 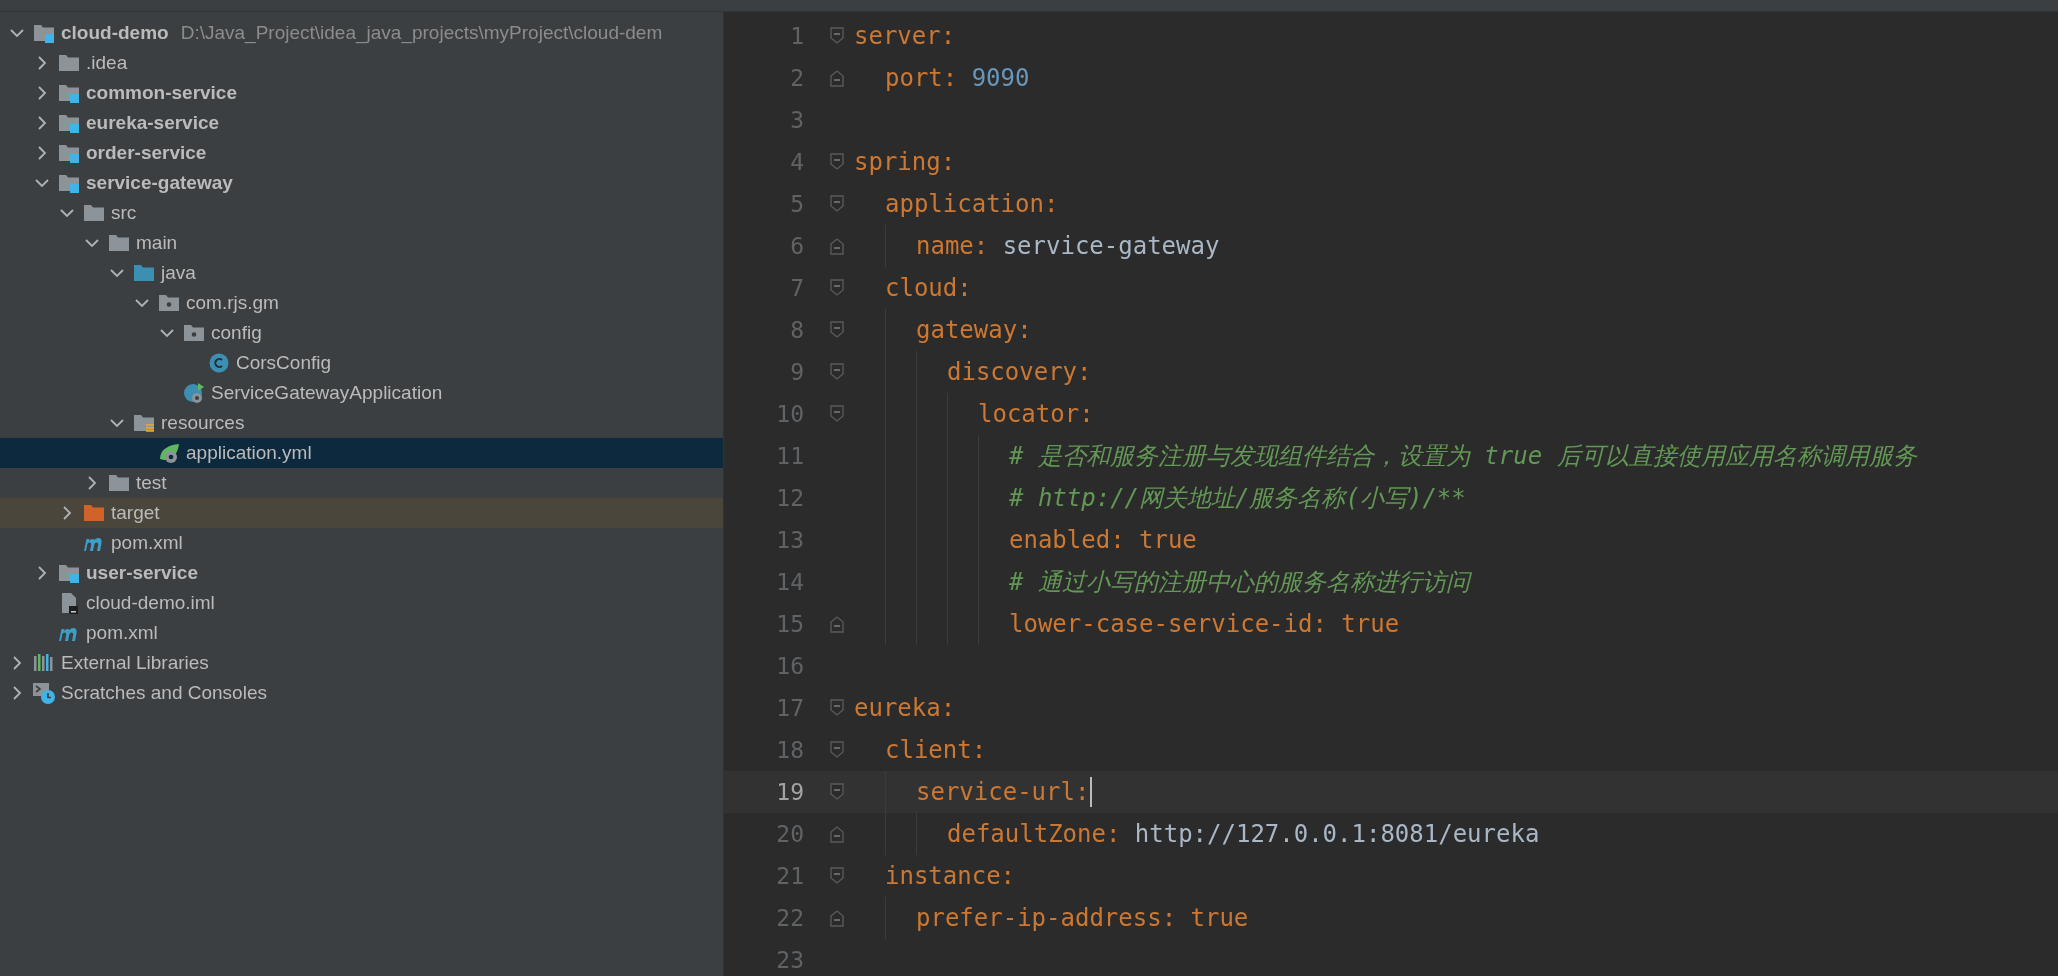 What do you see at coordinates (790, 456) in the screenshot?
I see `line-number: 11` at bounding box center [790, 456].